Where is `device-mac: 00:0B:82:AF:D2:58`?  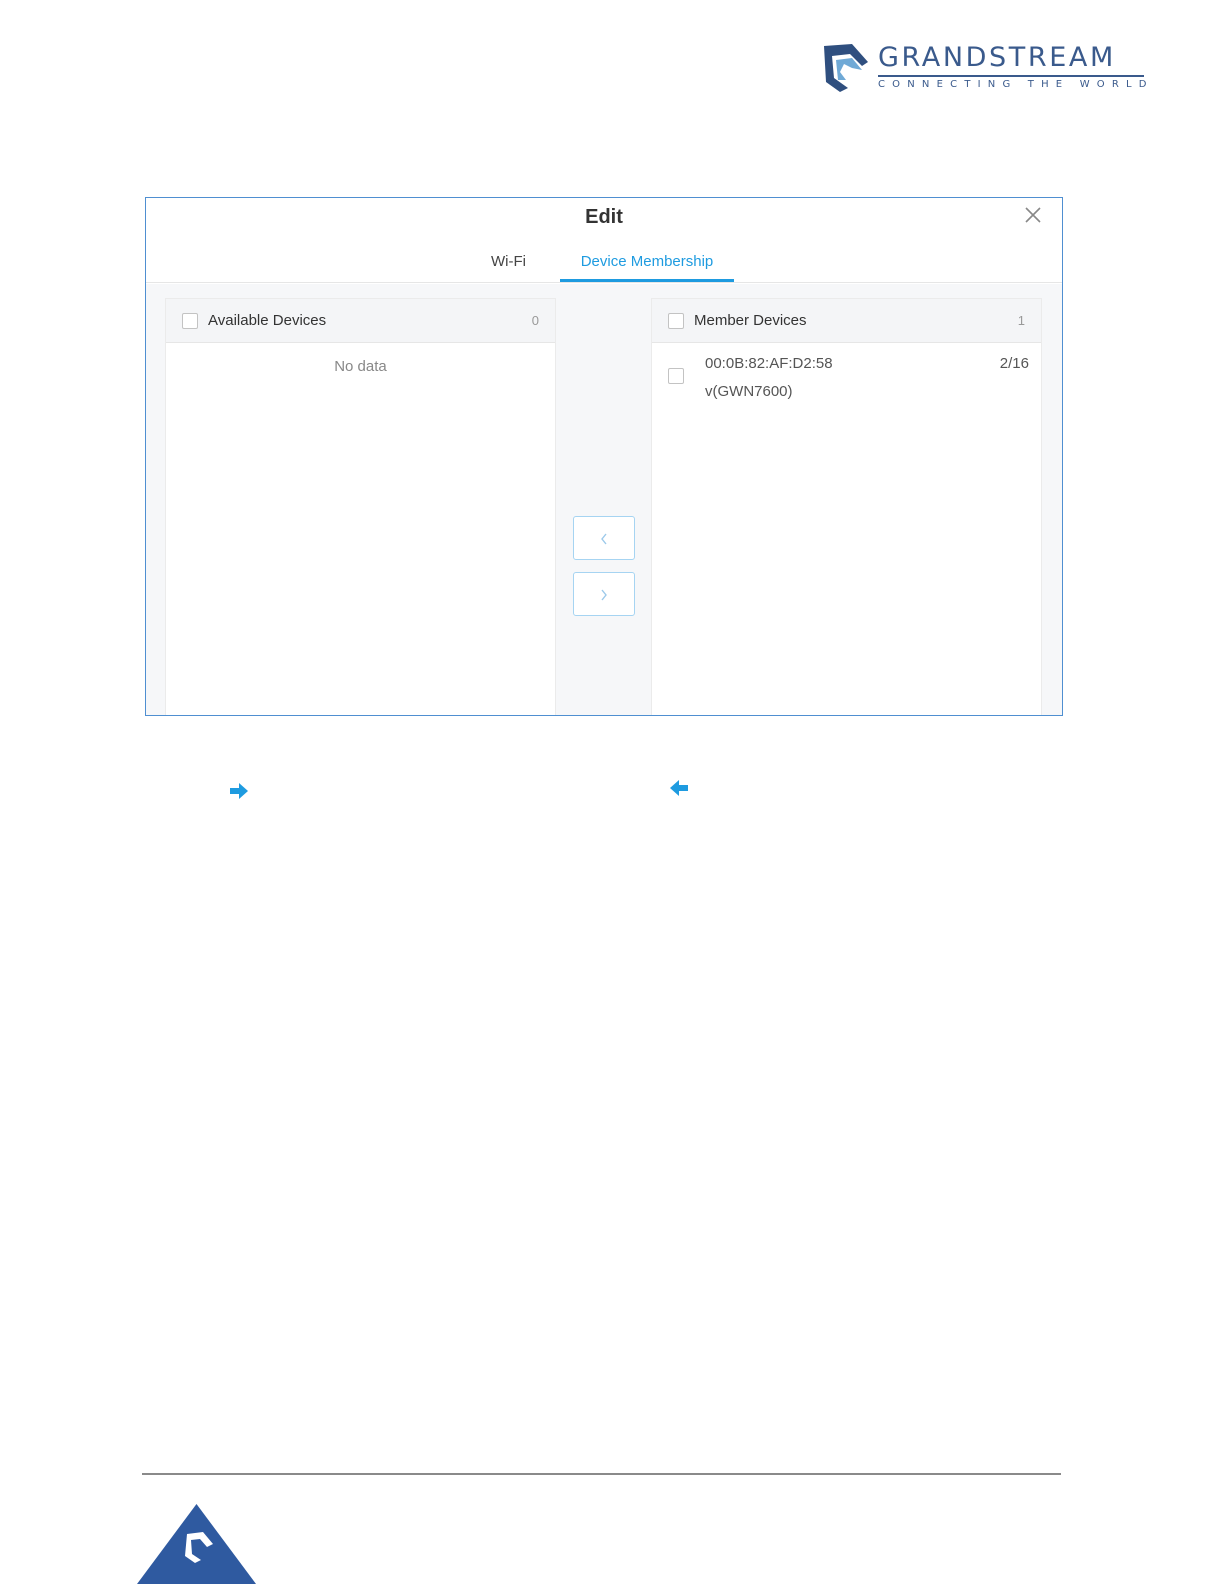 device-mac: 00:0B:82:AF:D2:58 is located at coordinates (769, 363).